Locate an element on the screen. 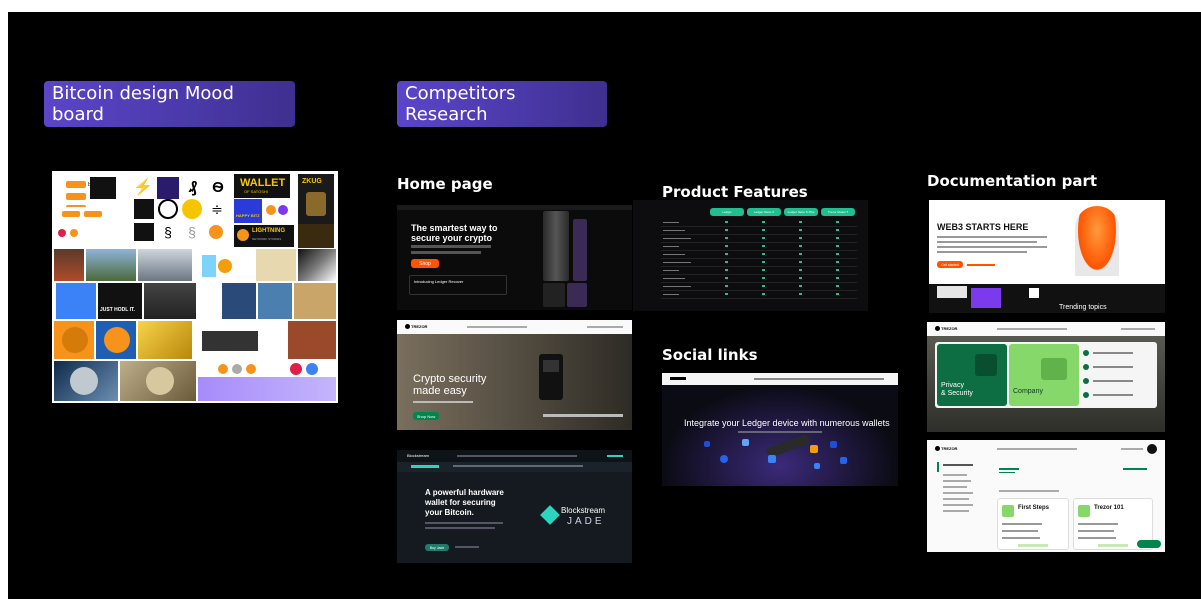  moodboard-label: Bitcoin design Mood board is located at coordinates (143, 104).